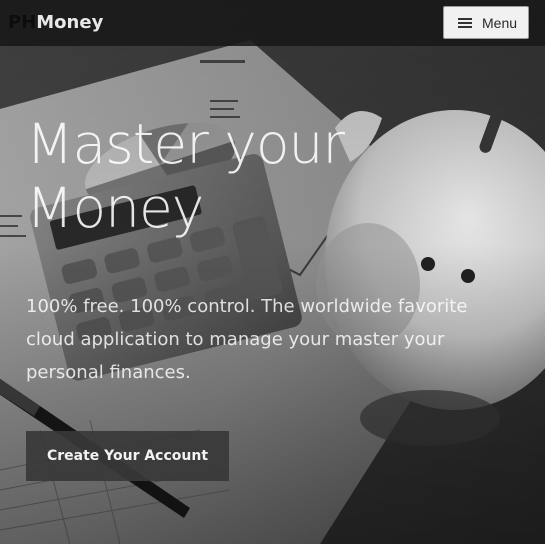 This screenshot has height=544, width=545. Describe the element at coordinates (465, 23) in the screenshot. I see `hamburger-icon` at that location.